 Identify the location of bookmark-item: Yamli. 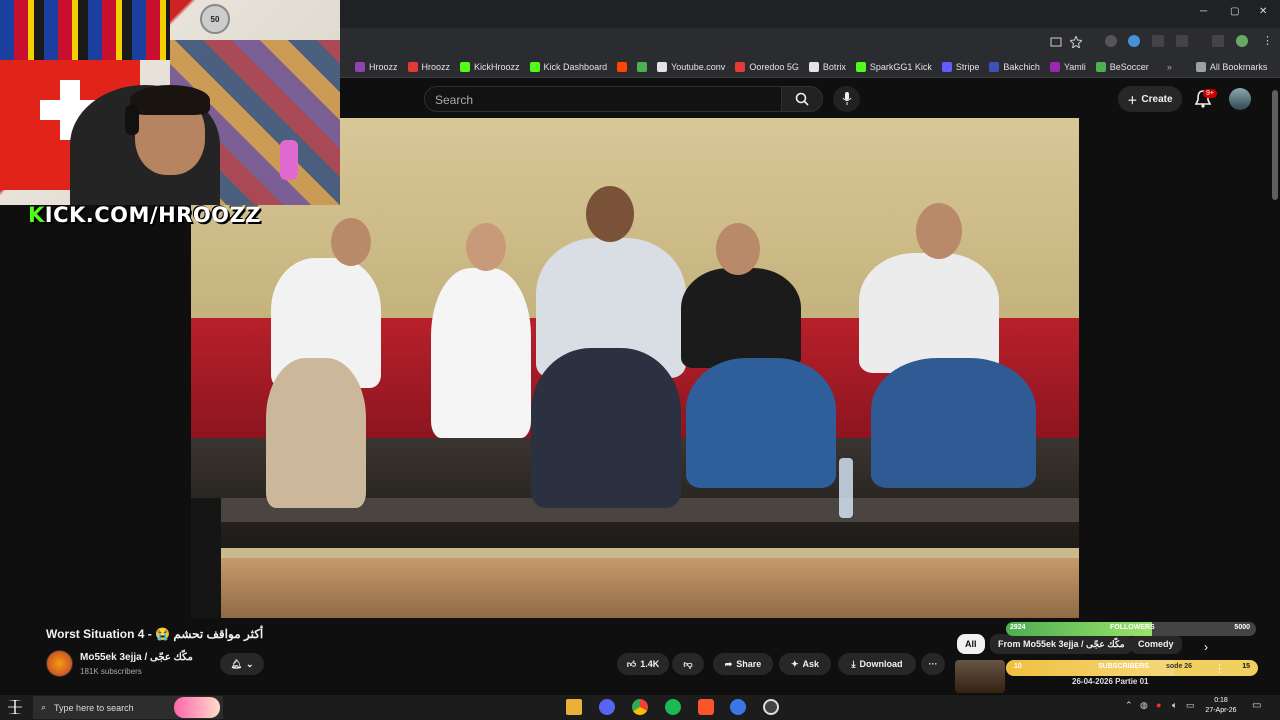
(1068, 66).